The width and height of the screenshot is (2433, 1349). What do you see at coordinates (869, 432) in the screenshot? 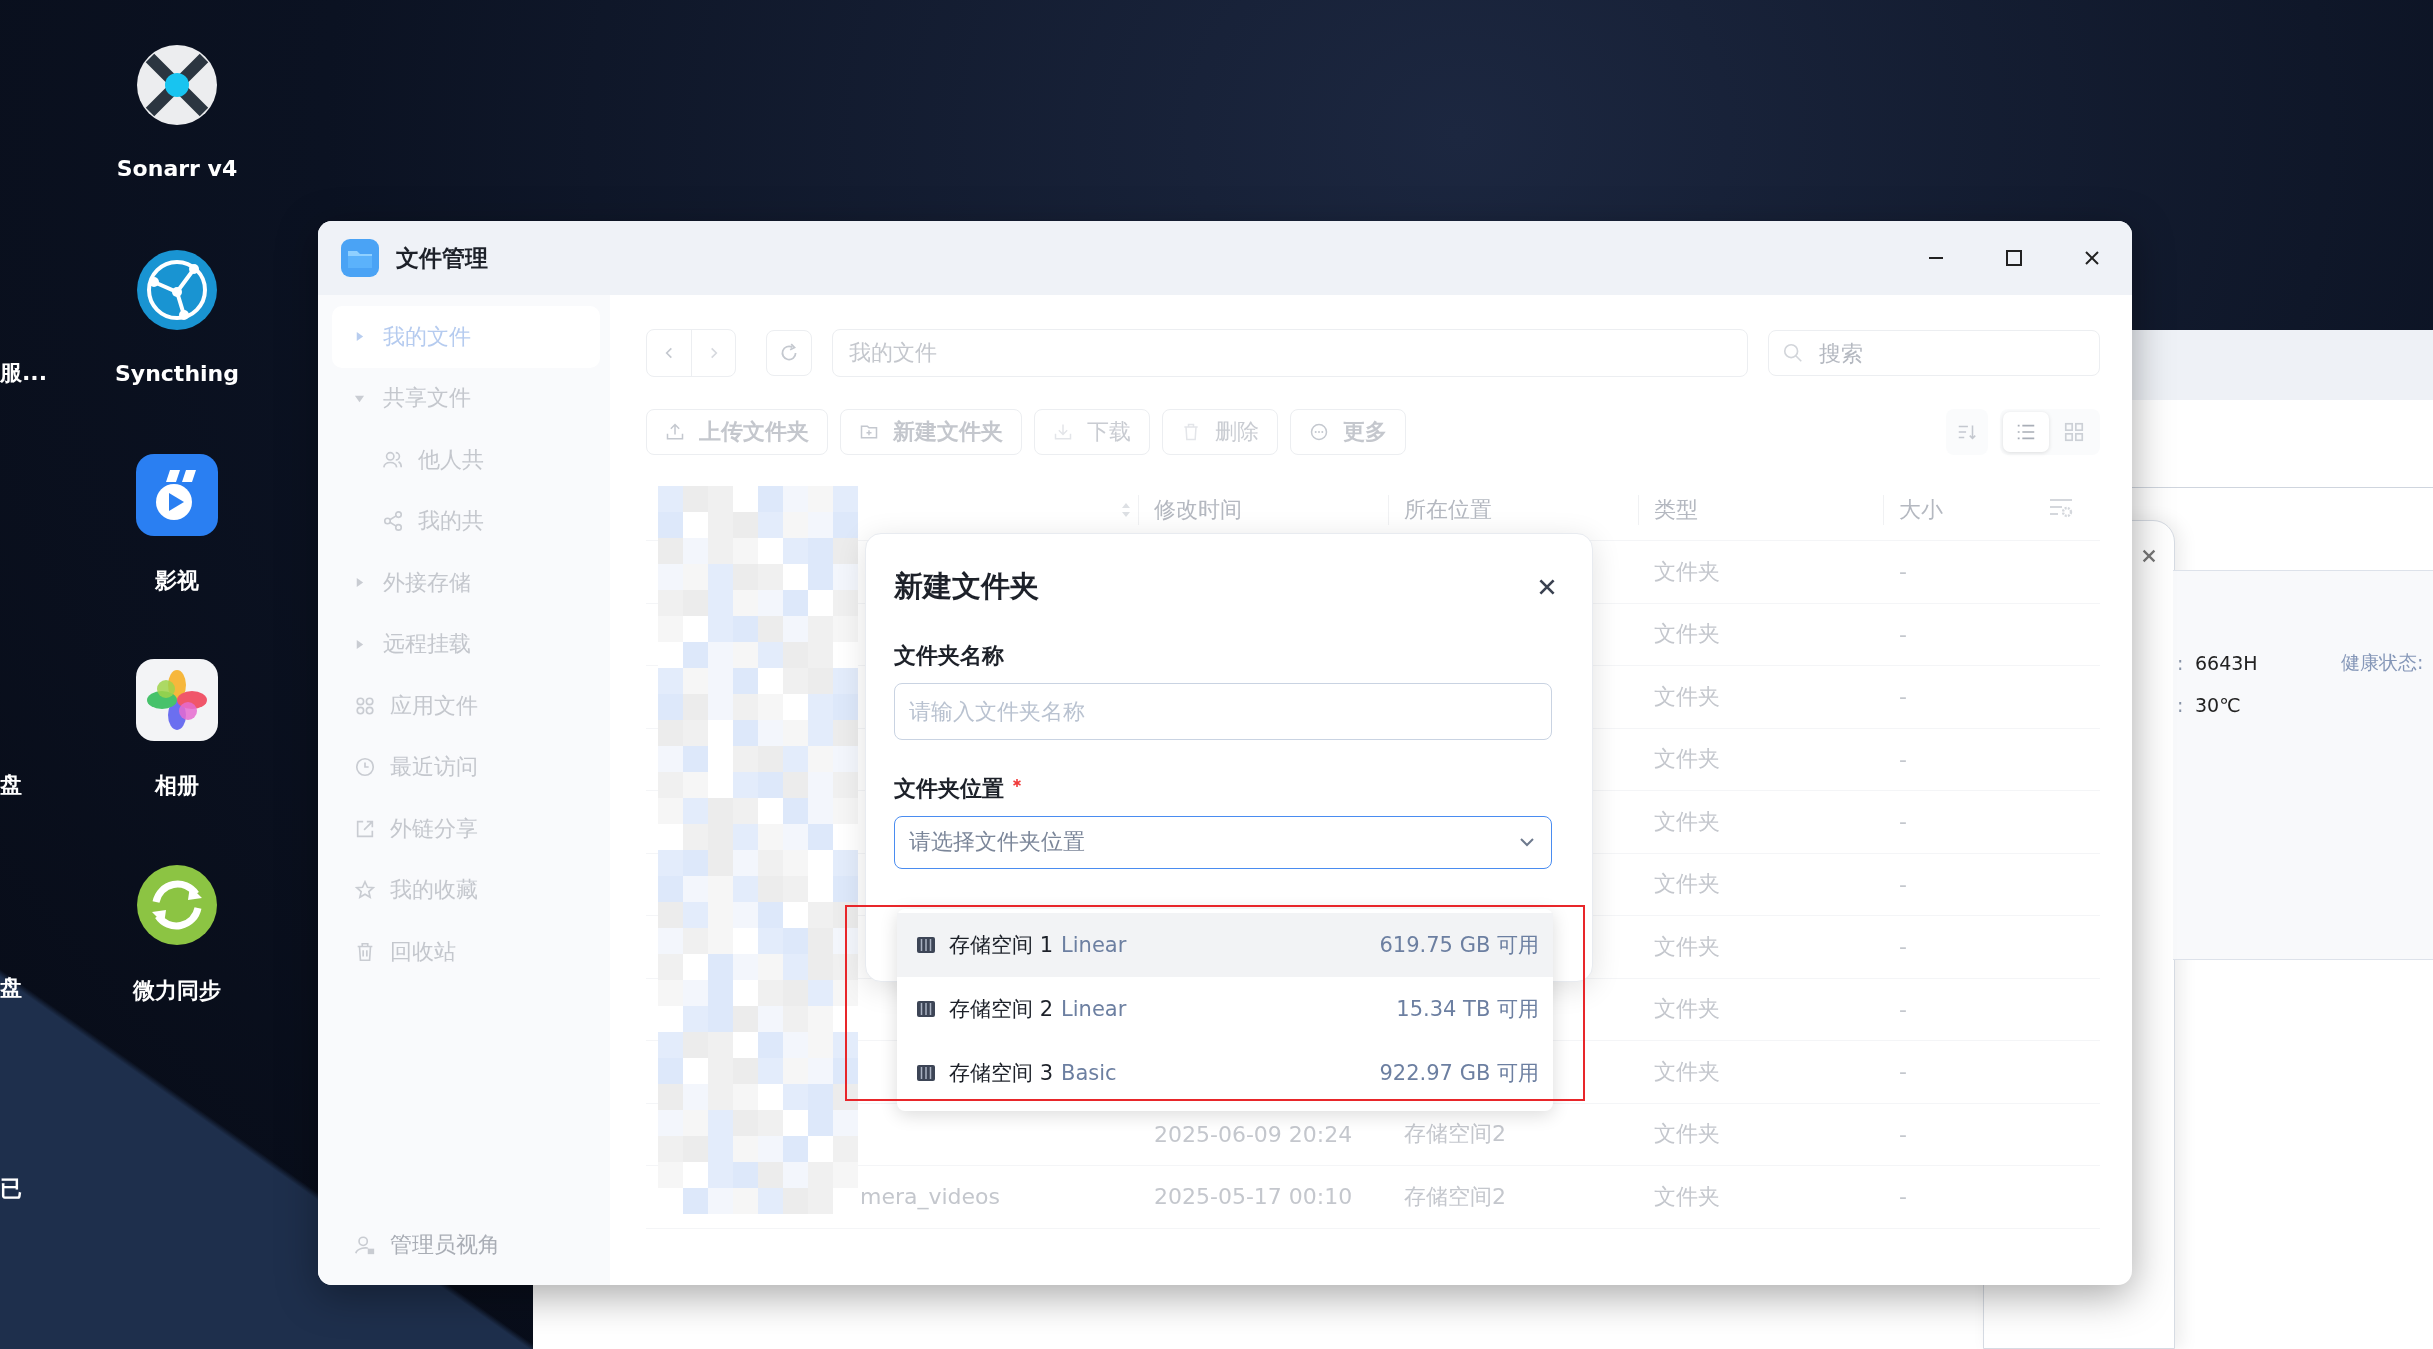
I see `folder-plus-icon` at bounding box center [869, 432].